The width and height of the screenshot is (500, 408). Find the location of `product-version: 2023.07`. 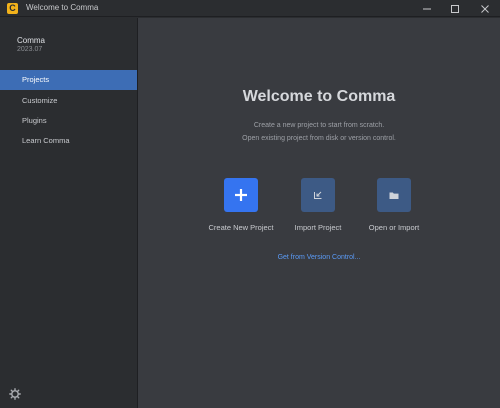

product-version: 2023.07 is located at coordinates (30, 49).